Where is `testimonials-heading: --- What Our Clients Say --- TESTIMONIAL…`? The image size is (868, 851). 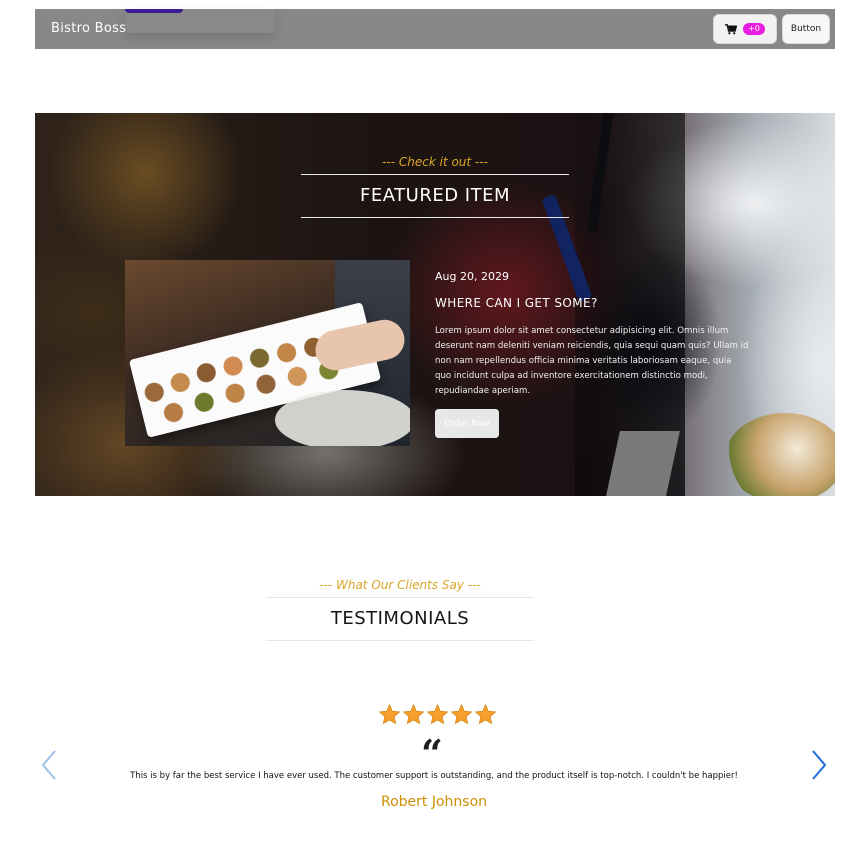 testimonials-heading: --- What Our Clients Say --- TESTIMONIAL… is located at coordinates (400, 609).